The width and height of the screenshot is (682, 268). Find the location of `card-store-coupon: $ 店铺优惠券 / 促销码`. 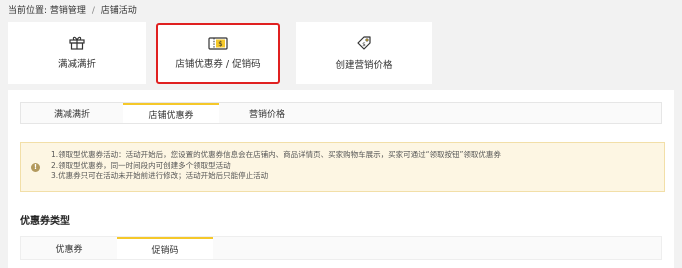

card-store-coupon: $ 店铺优惠券 / 促销码 is located at coordinates (218, 53).